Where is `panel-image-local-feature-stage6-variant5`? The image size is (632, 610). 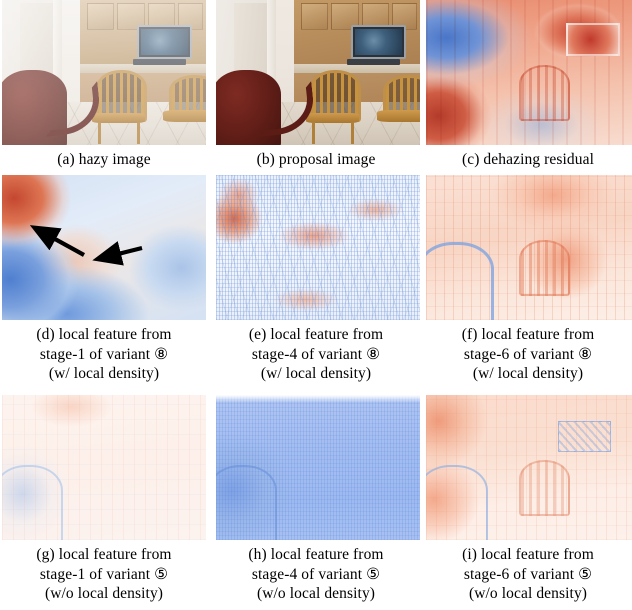
panel-image-local-feature-stage6-variant5 is located at coordinates (529, 467).